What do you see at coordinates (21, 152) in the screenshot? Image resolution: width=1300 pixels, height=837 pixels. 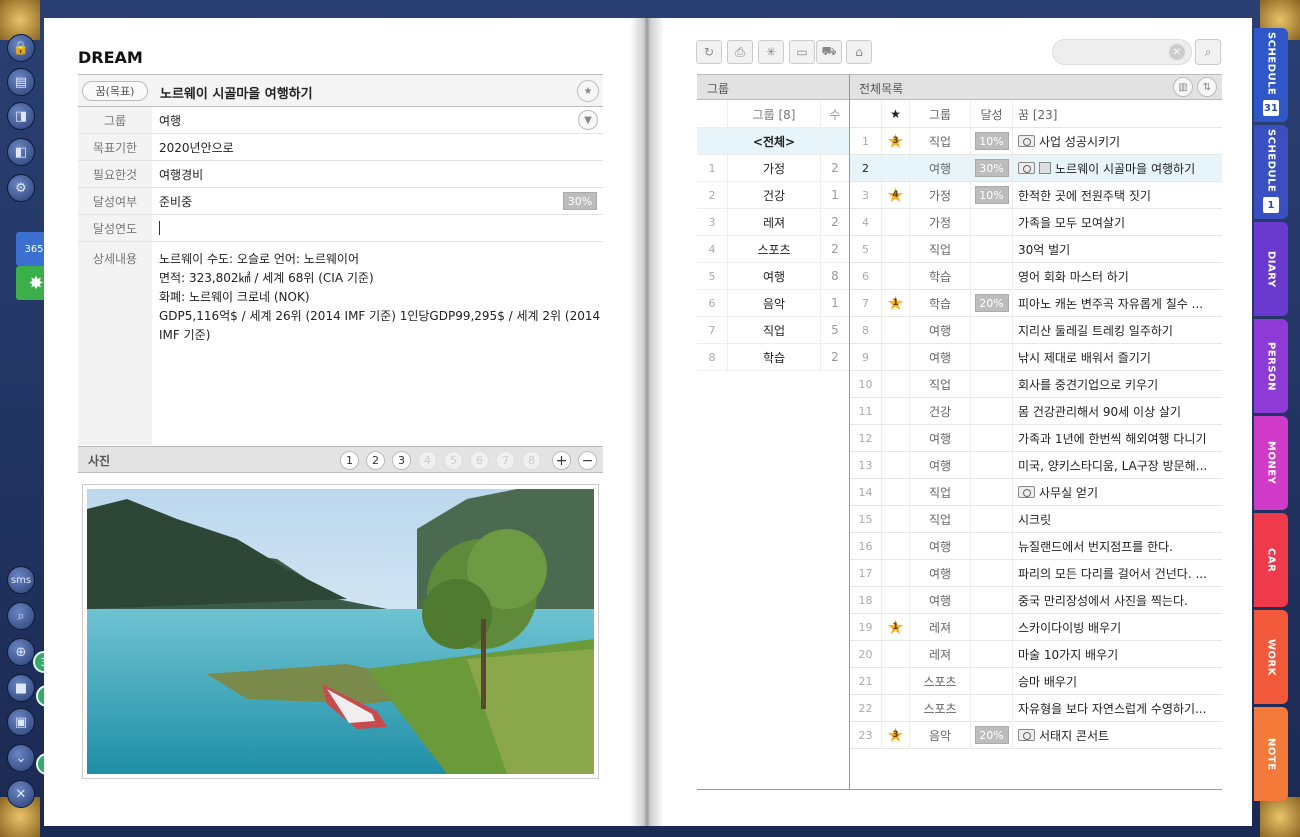 I see `page-left-icon: ◧` at bounding box center [21, 152].